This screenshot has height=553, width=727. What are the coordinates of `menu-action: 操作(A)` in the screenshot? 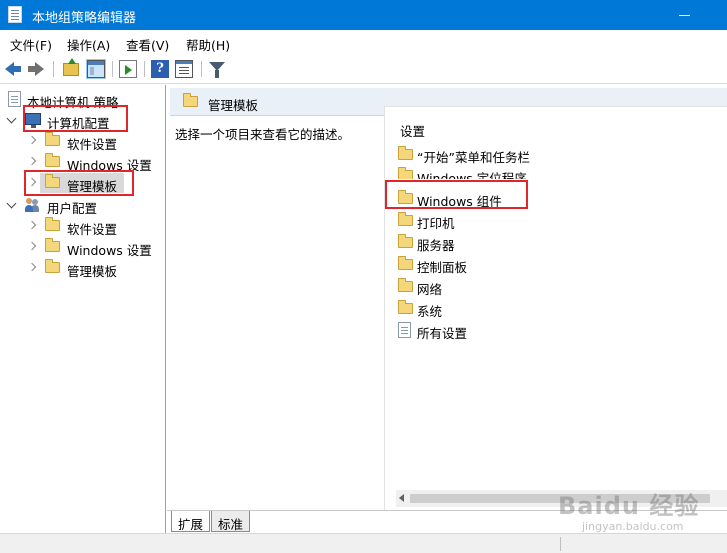 It's located at (88, 44).